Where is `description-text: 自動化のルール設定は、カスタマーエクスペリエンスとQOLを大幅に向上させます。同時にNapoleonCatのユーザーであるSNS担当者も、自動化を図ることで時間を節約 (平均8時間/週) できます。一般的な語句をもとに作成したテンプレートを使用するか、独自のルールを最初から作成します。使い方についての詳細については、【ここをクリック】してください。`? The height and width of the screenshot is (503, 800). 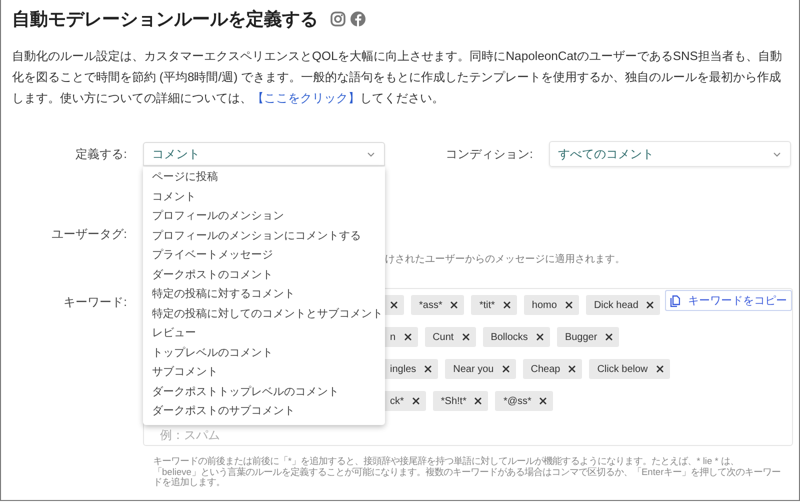 description-text: 自動化のルール設定は、カスタマーエクスペリエンスとQOLを大幅に向上させます。同時にNapoleonCatのユーザーであるSNS担当者も、自動化を図ることで時間を節約 (平均8時間/週) できます。一般的な語句をもとに作成したテンプレートを使用するか、独自のルールを最初から作成します。使い方についての詳細については、【ここをクリック】してください。 is located at coordinates (397, 77).